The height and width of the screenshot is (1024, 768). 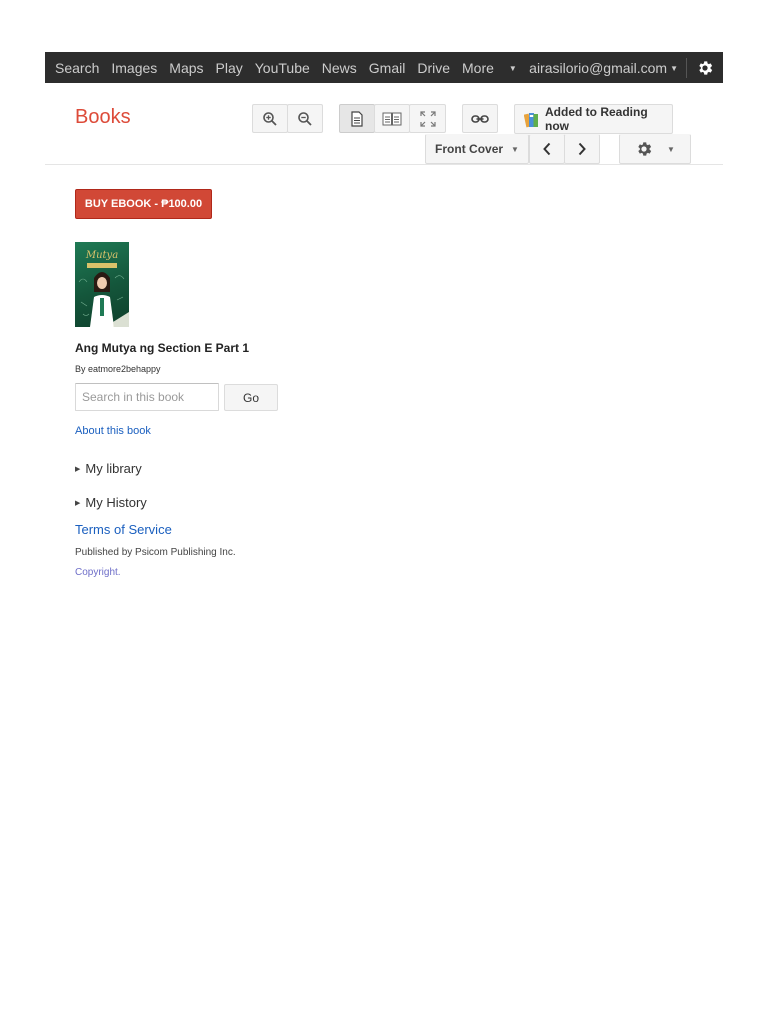 What do you see at coordinates (77, 68) in the screenshot?
I see `nav-search: Search` at bounding box center [77, 68].